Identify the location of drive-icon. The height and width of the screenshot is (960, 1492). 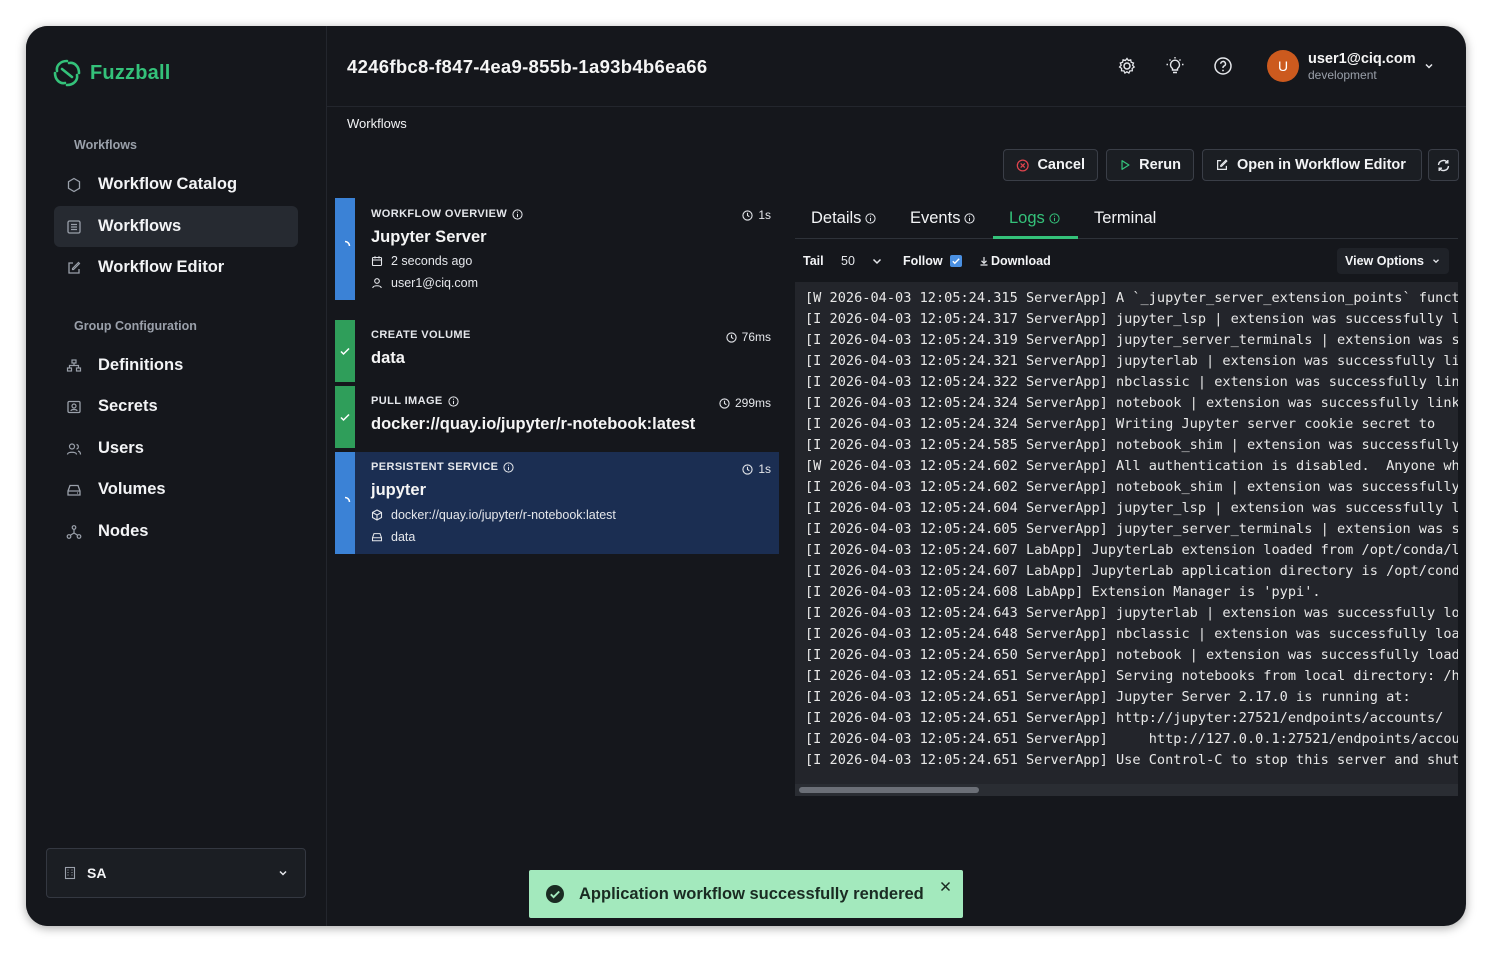
(377, 537).